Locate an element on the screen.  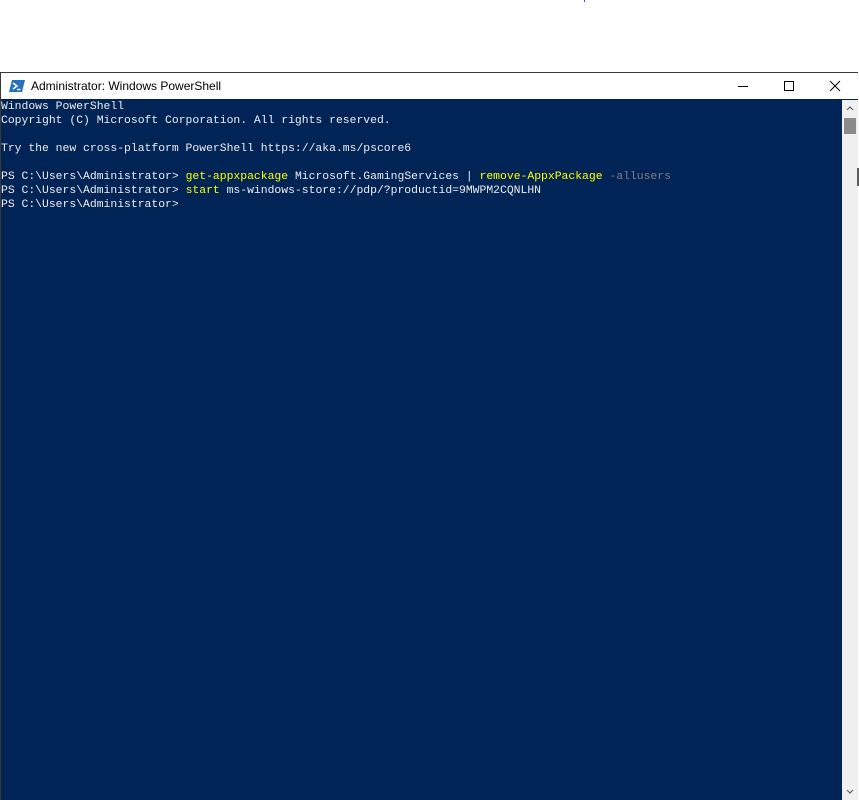
close-button is located at coordinates (835, 86).